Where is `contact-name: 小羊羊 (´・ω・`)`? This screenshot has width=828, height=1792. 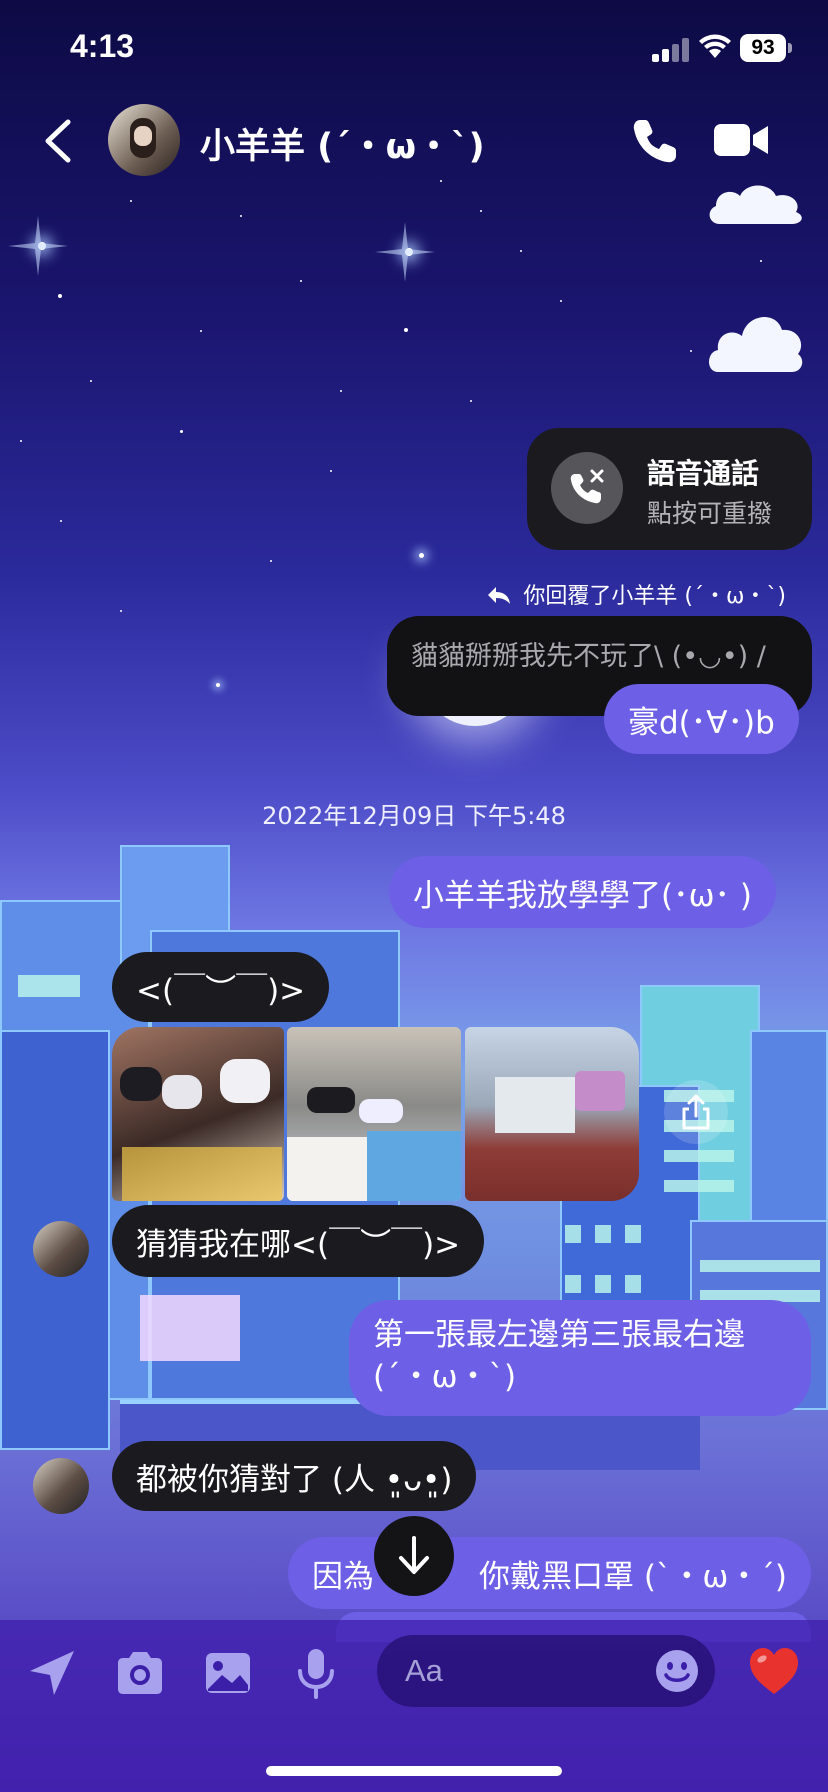 contact-name: 小羊羊 (´・ω・`) is located at coordinates (342, 143).